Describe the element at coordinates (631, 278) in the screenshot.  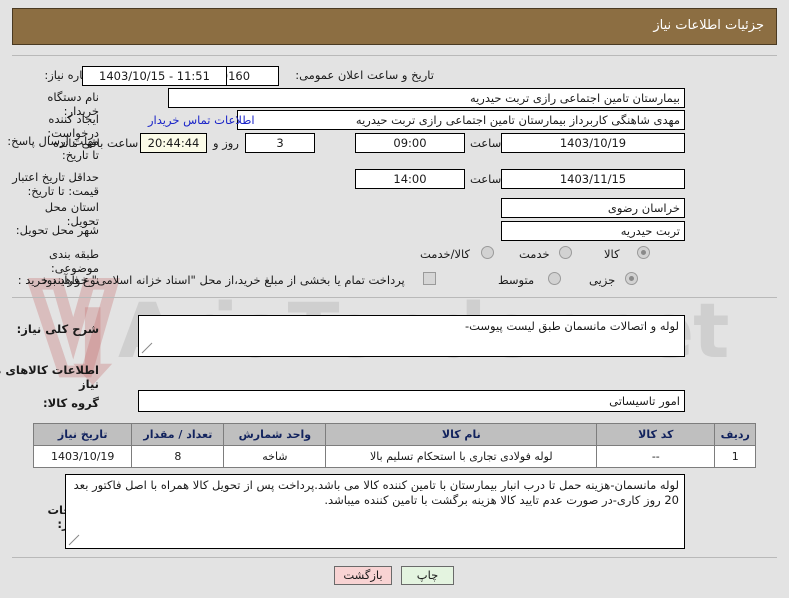
I see `radio-process-jozei` at that location.